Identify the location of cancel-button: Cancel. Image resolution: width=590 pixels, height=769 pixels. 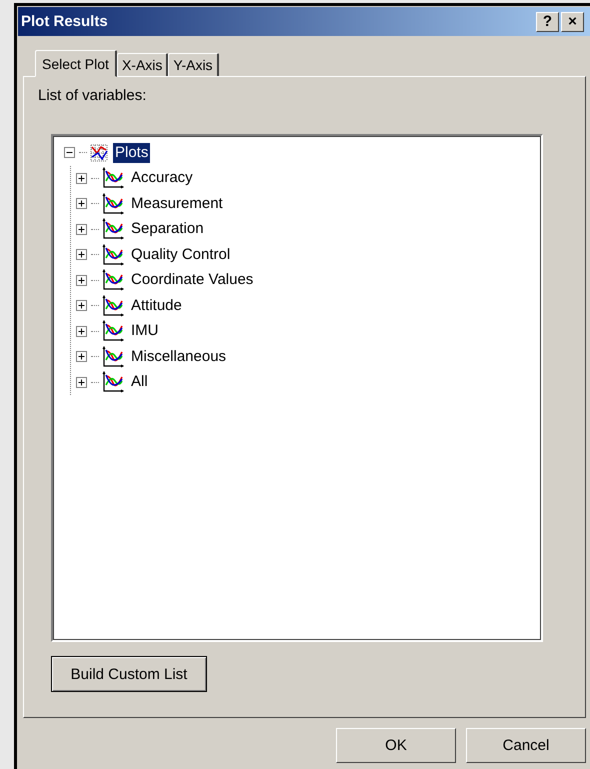
(526, 745).